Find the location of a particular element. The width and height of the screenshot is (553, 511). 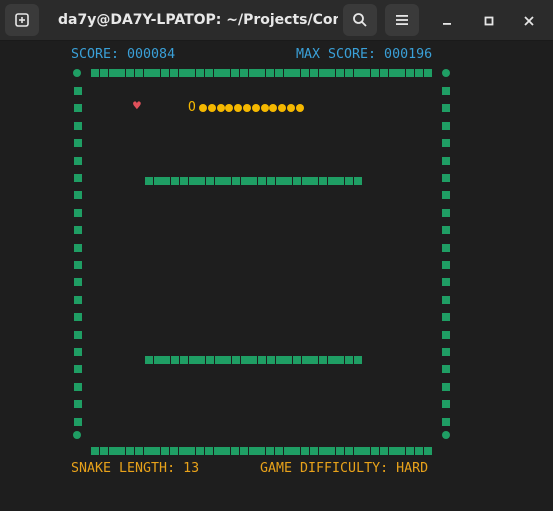

maximize-button is located at coordinates (489, 20).